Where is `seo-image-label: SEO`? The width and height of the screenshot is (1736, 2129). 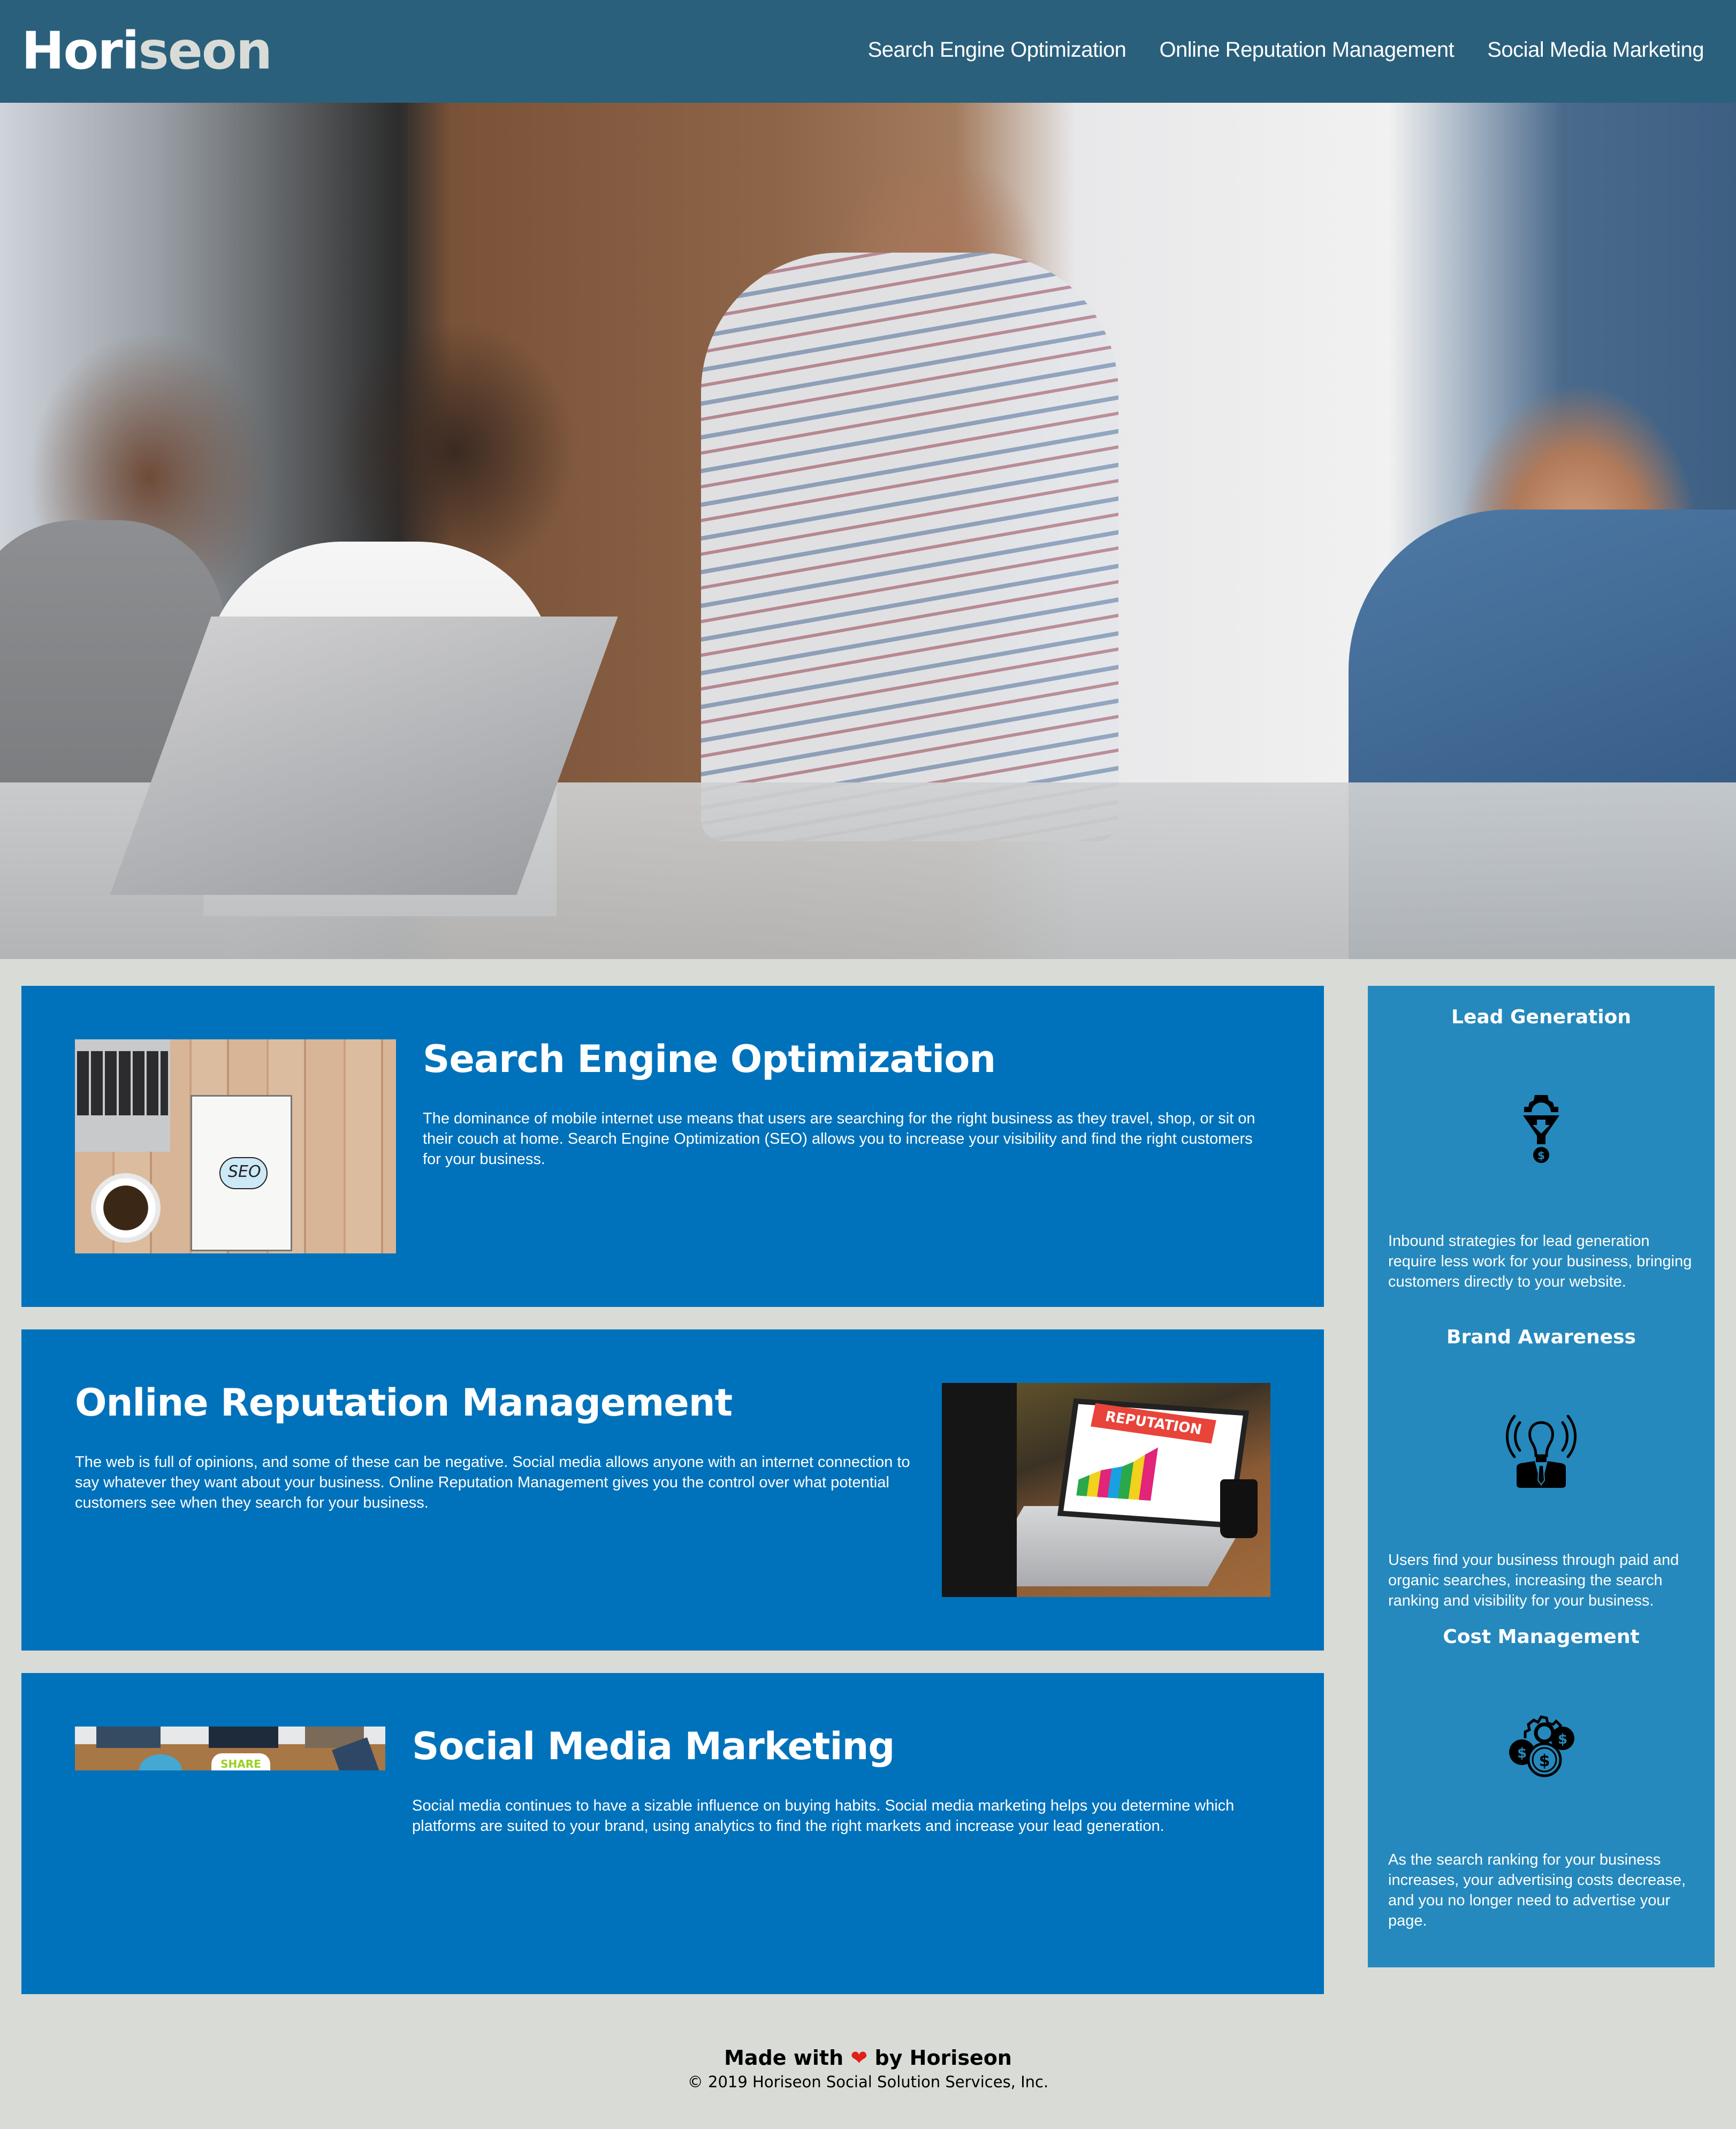
seo-image-label: SEO is located at coordinates (245, 1171).